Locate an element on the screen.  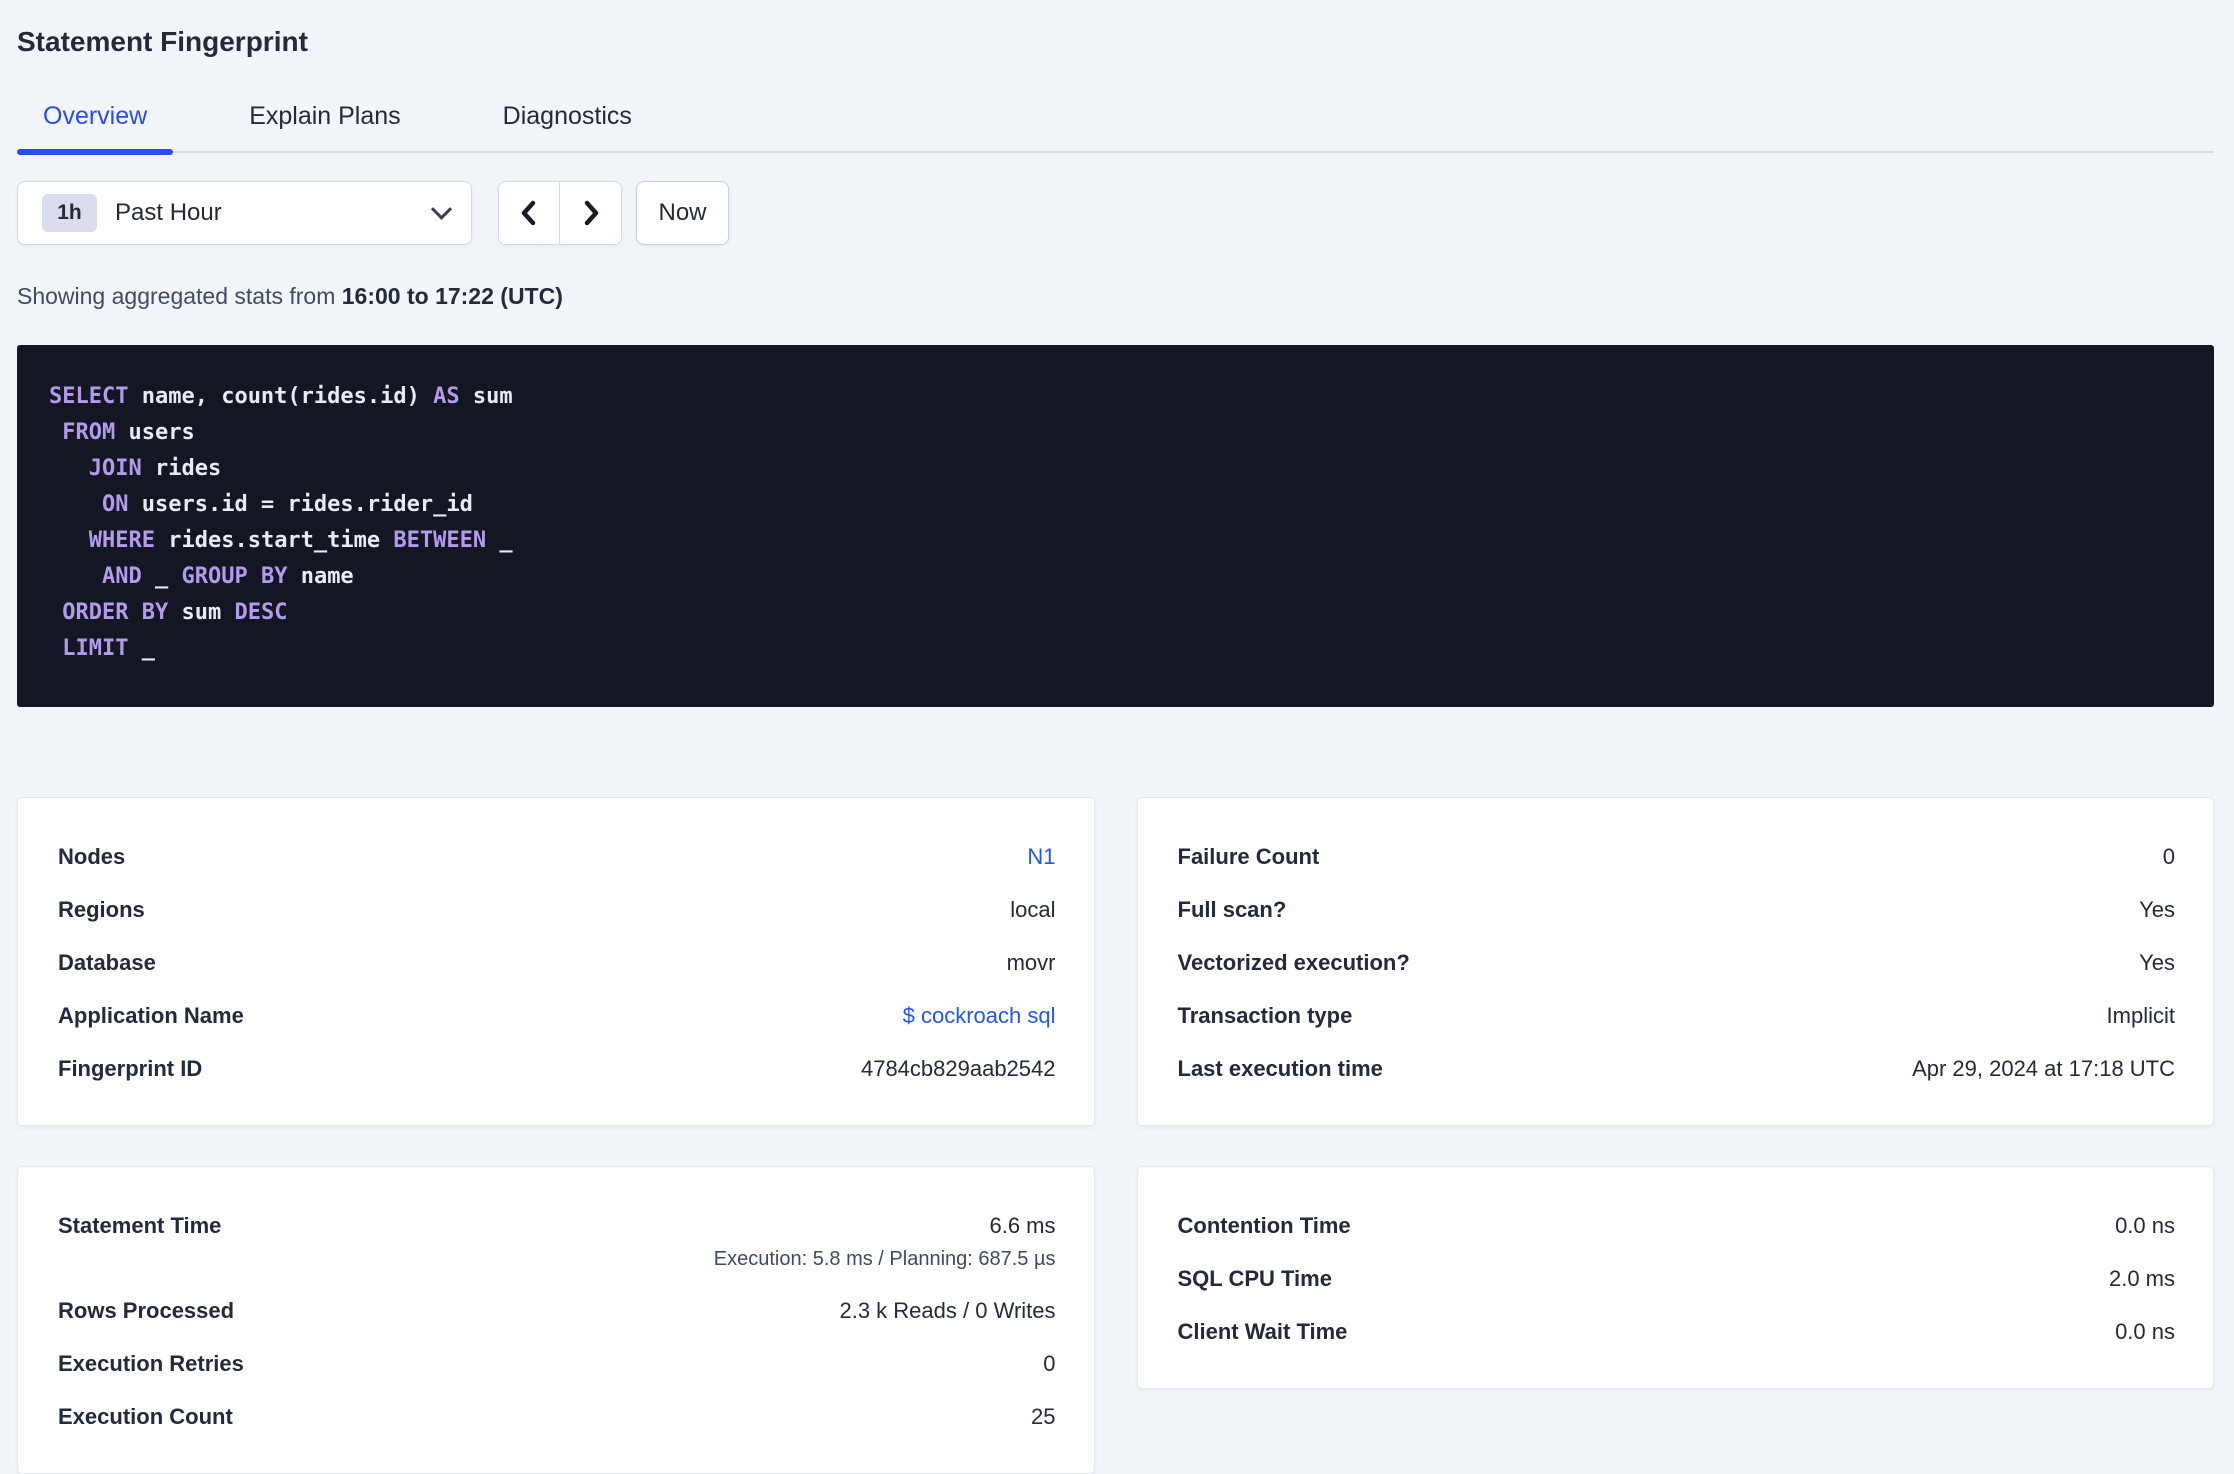
detail-row-database: Database movr is located at coordinates (557, 963).